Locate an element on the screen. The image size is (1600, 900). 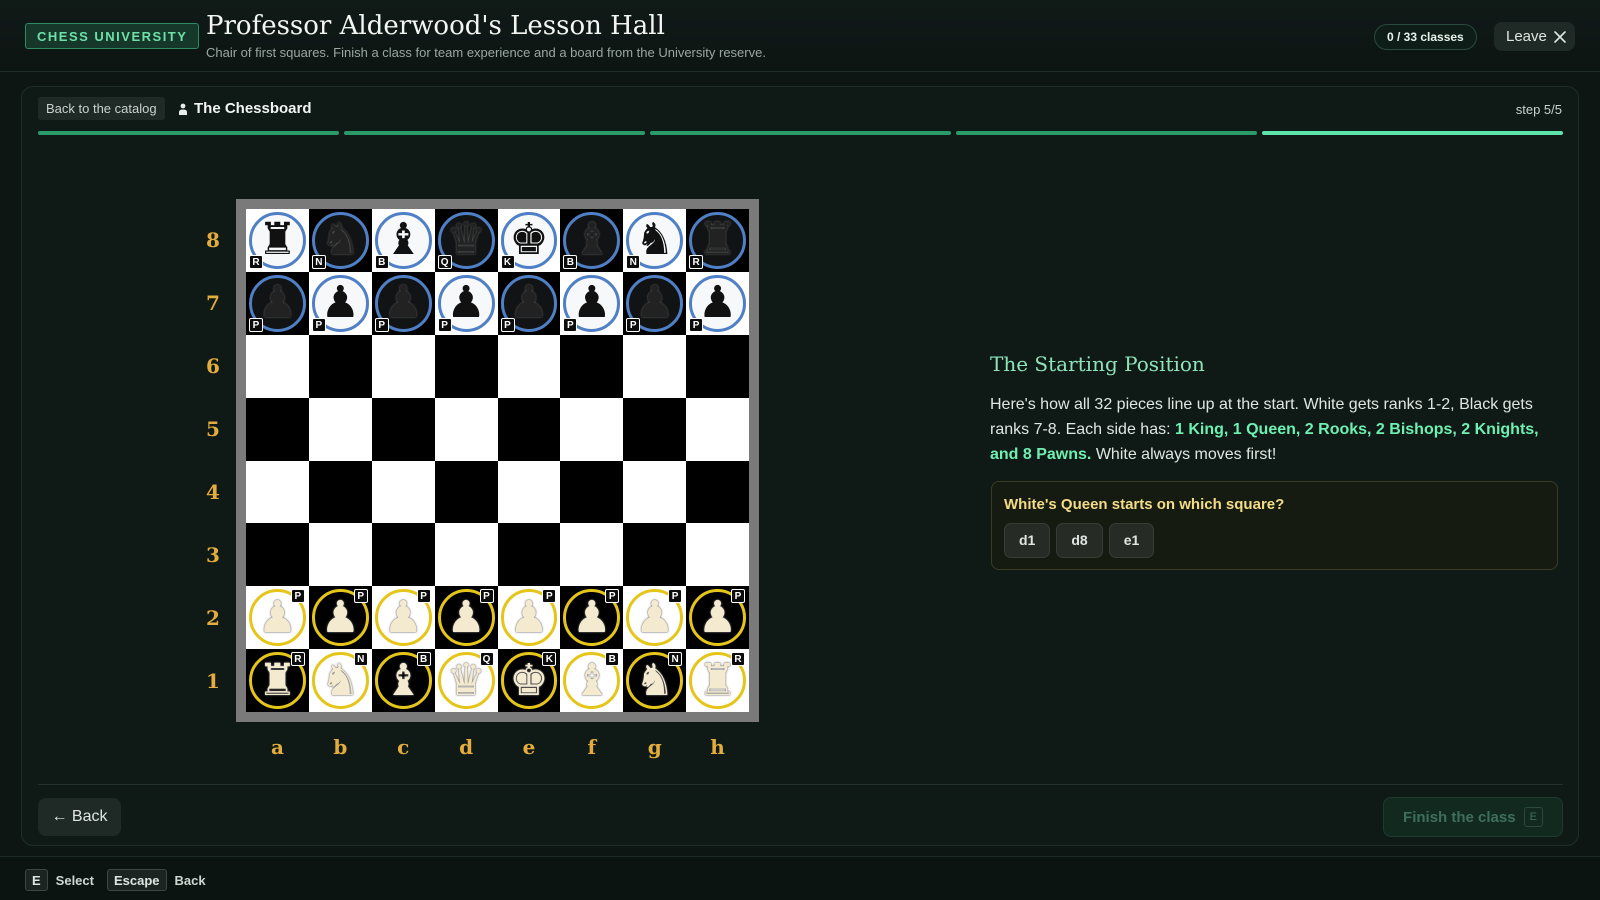
square-f5 is located at coordinates (592, 429).